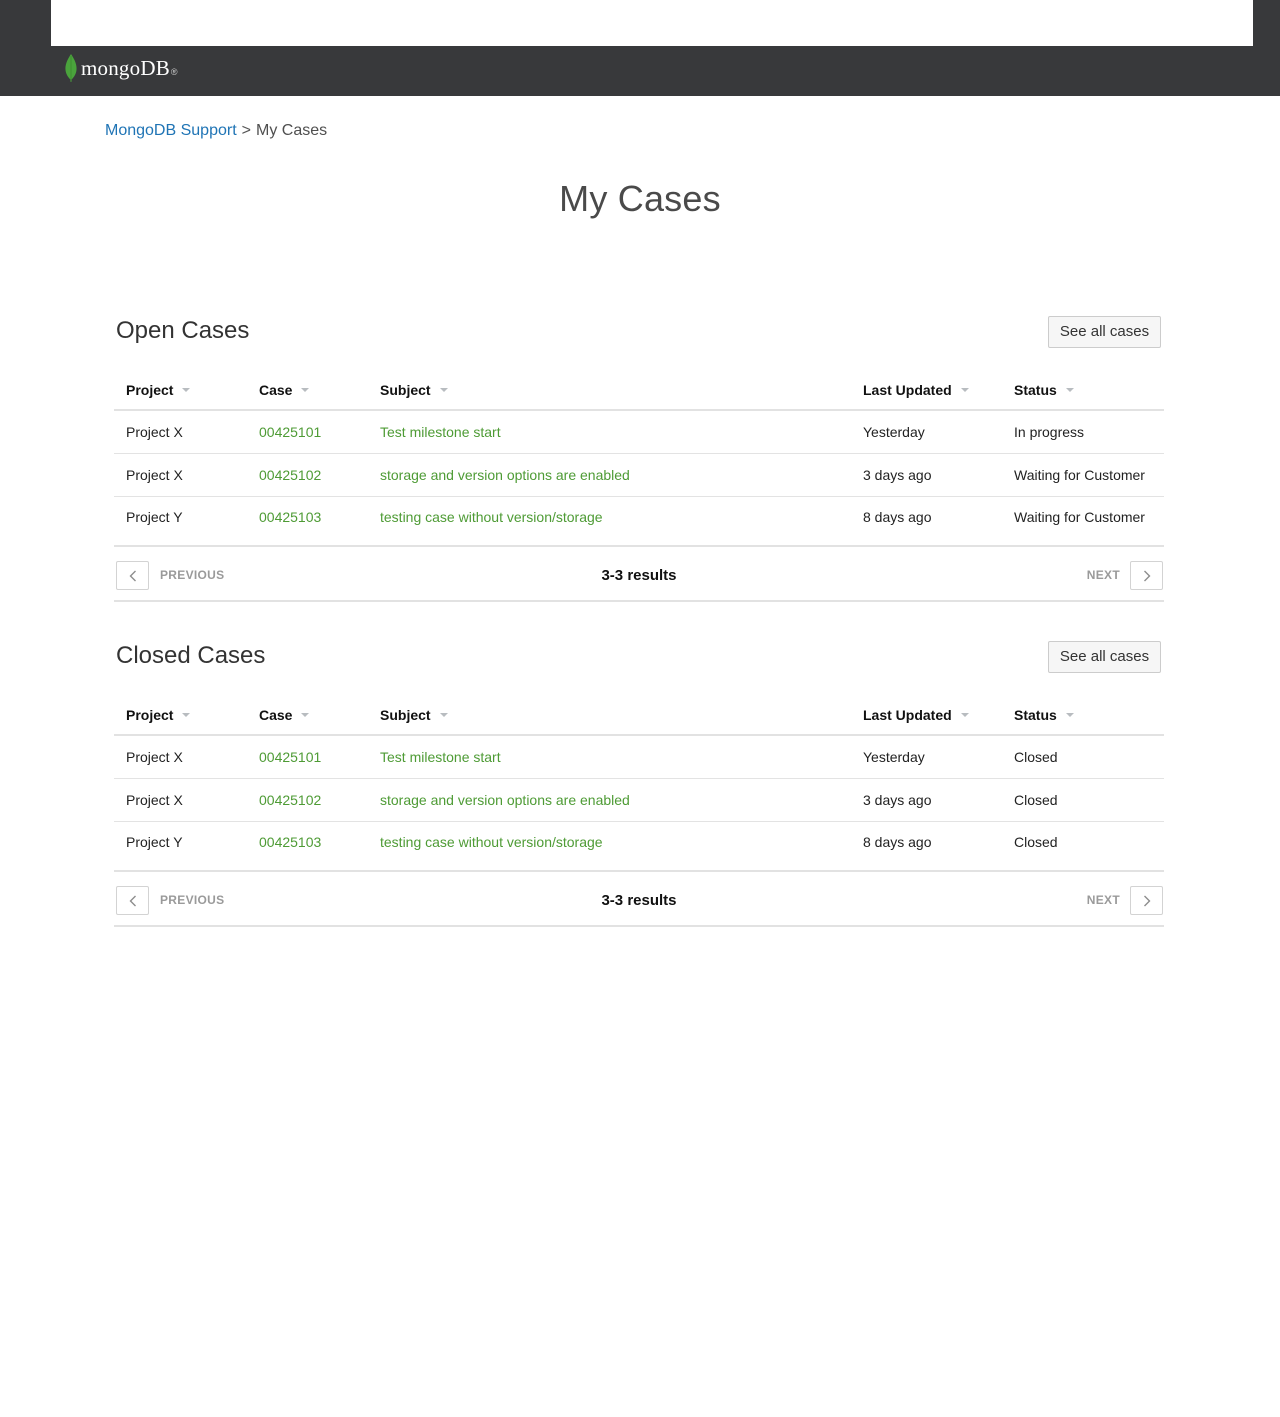 The image size is (1280, 1417). I want to click on closed-cases-pager: PREVIOUS 3-3 results NEXT, so click(639, 901).